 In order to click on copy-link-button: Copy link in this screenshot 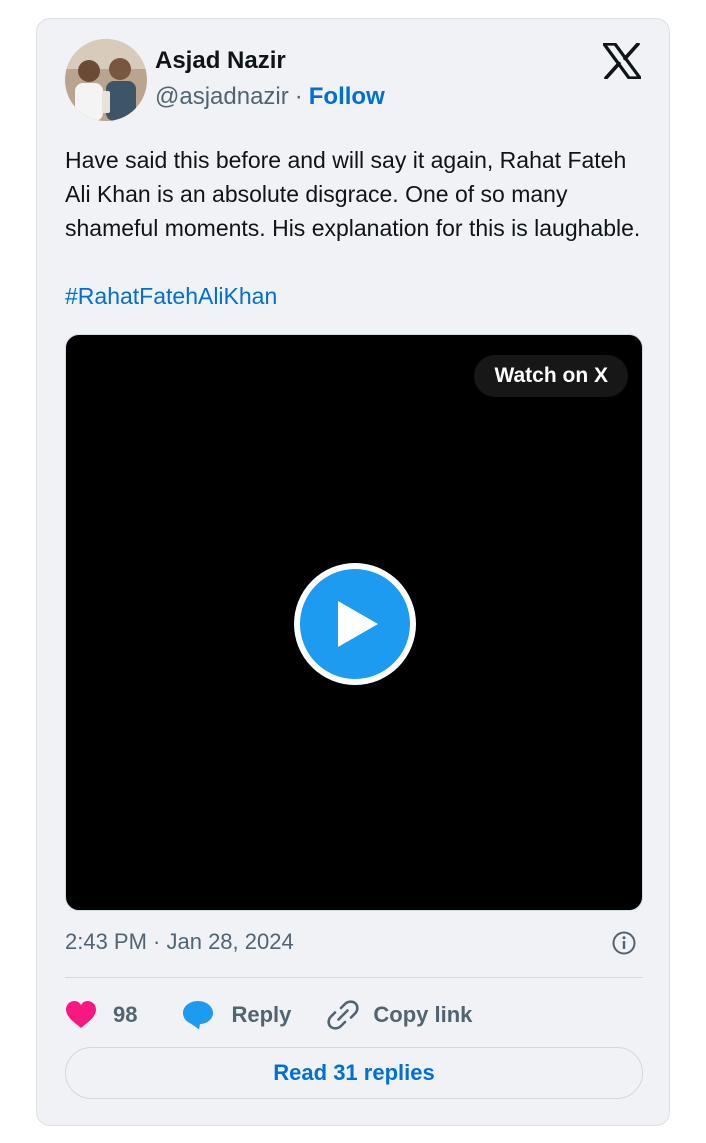, I will do `click(399, 1015)`.